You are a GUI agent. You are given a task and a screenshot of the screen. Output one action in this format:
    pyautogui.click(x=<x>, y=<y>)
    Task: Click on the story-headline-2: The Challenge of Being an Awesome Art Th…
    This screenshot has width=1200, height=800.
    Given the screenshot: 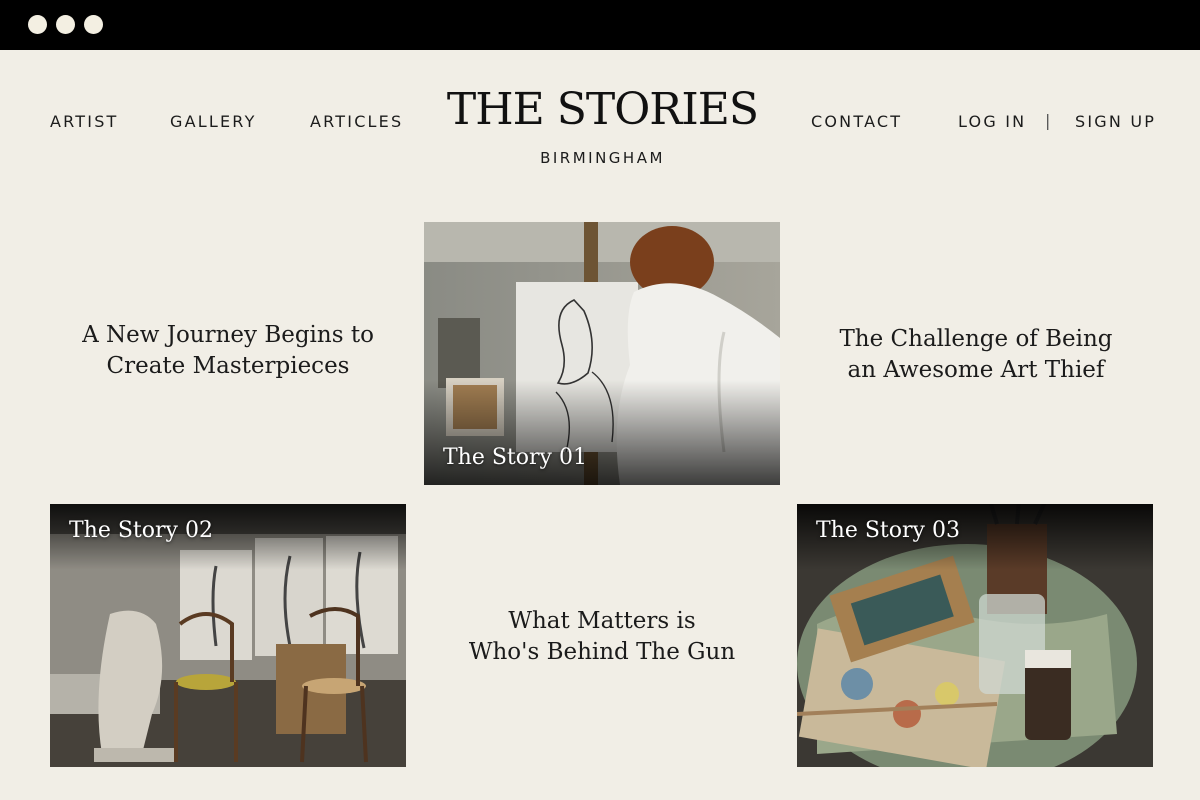 What is the action you would take?
    pyautogui.click(x=976, y=355)
    